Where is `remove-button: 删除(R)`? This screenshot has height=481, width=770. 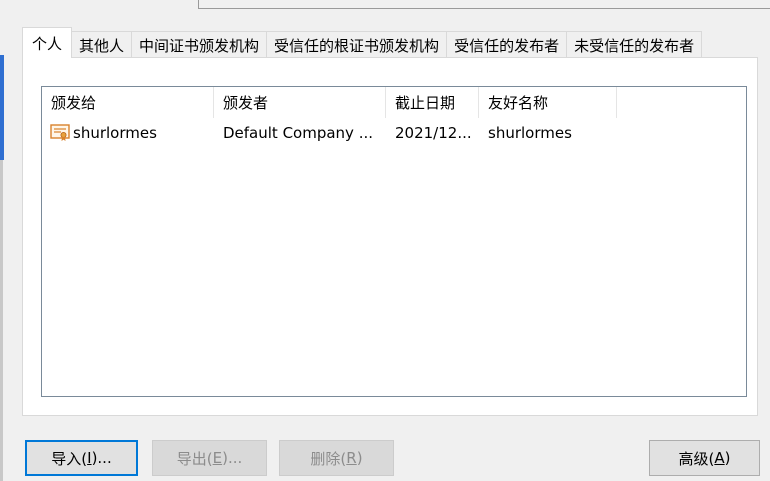
remove-button: 删除(R) is located at coordinates (336, 458).